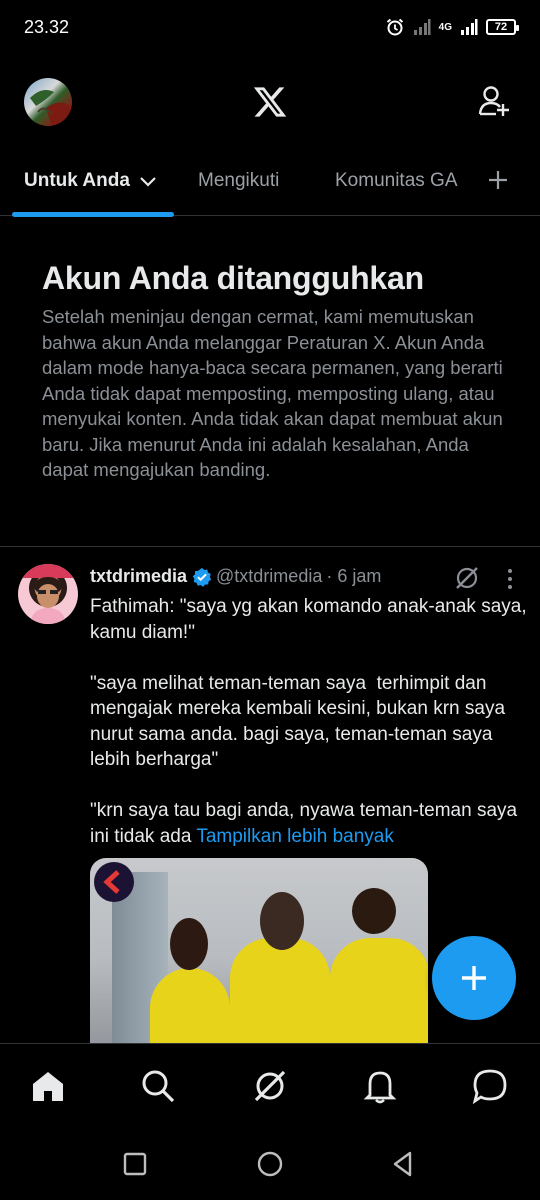 Image resolution: width=540 pixels, height=1200 pixels. I want to click on system-nav-bar, so click(270, 1164).